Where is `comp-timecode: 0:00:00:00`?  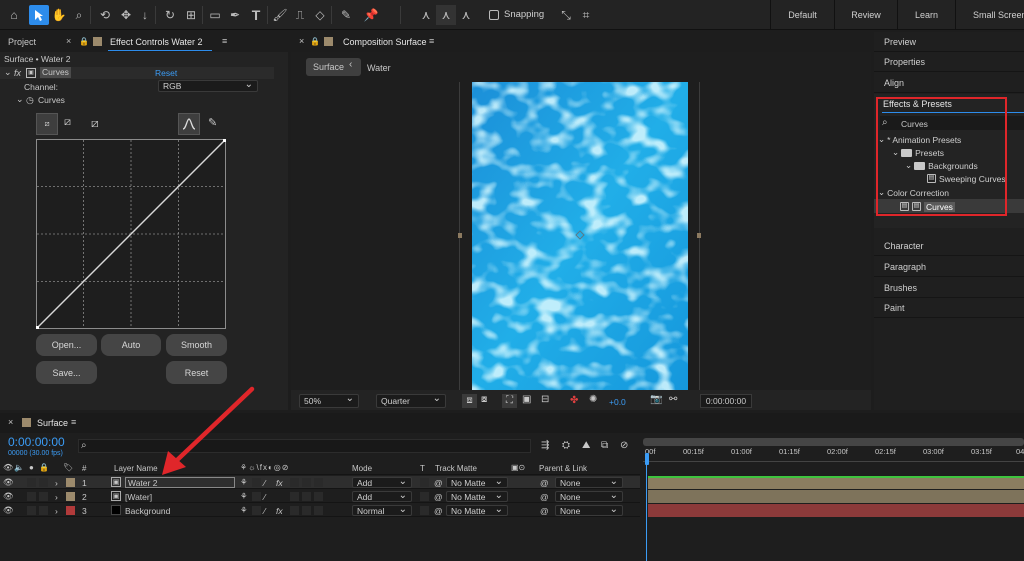 comp-timecode: 0:00:00:00 is located at coordinates (726, 401).